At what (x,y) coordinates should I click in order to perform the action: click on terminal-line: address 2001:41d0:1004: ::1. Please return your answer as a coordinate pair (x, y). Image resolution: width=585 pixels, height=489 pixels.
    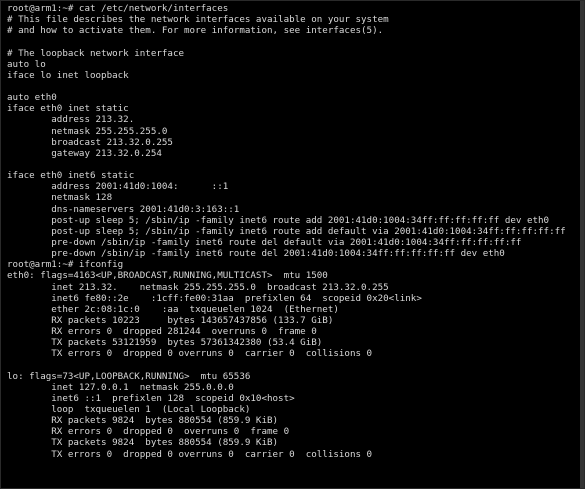
    Looking at the image, I should click on (118, 187).